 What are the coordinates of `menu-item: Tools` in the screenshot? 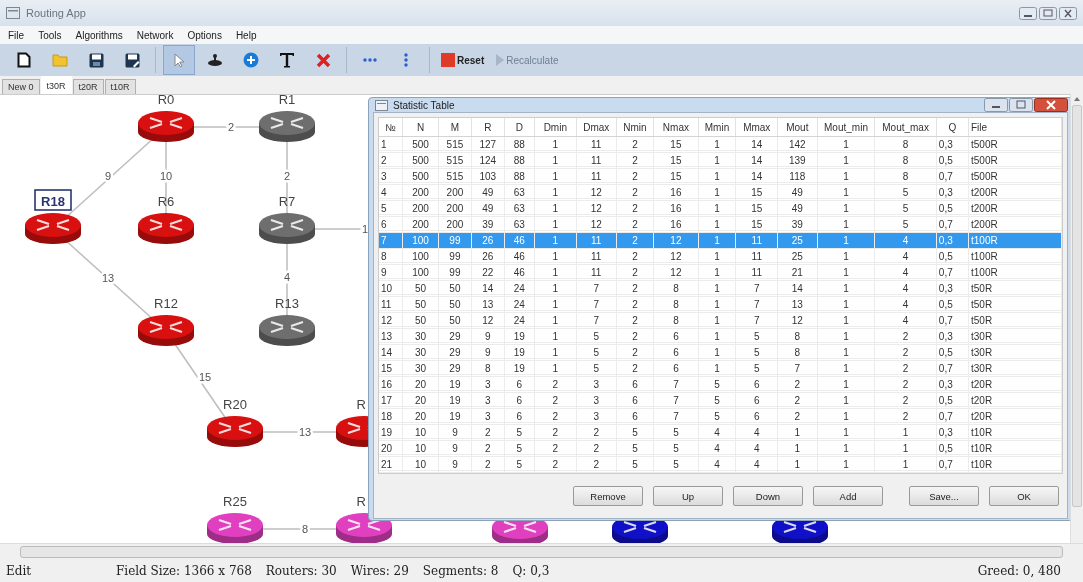 It's located at (50, 35).